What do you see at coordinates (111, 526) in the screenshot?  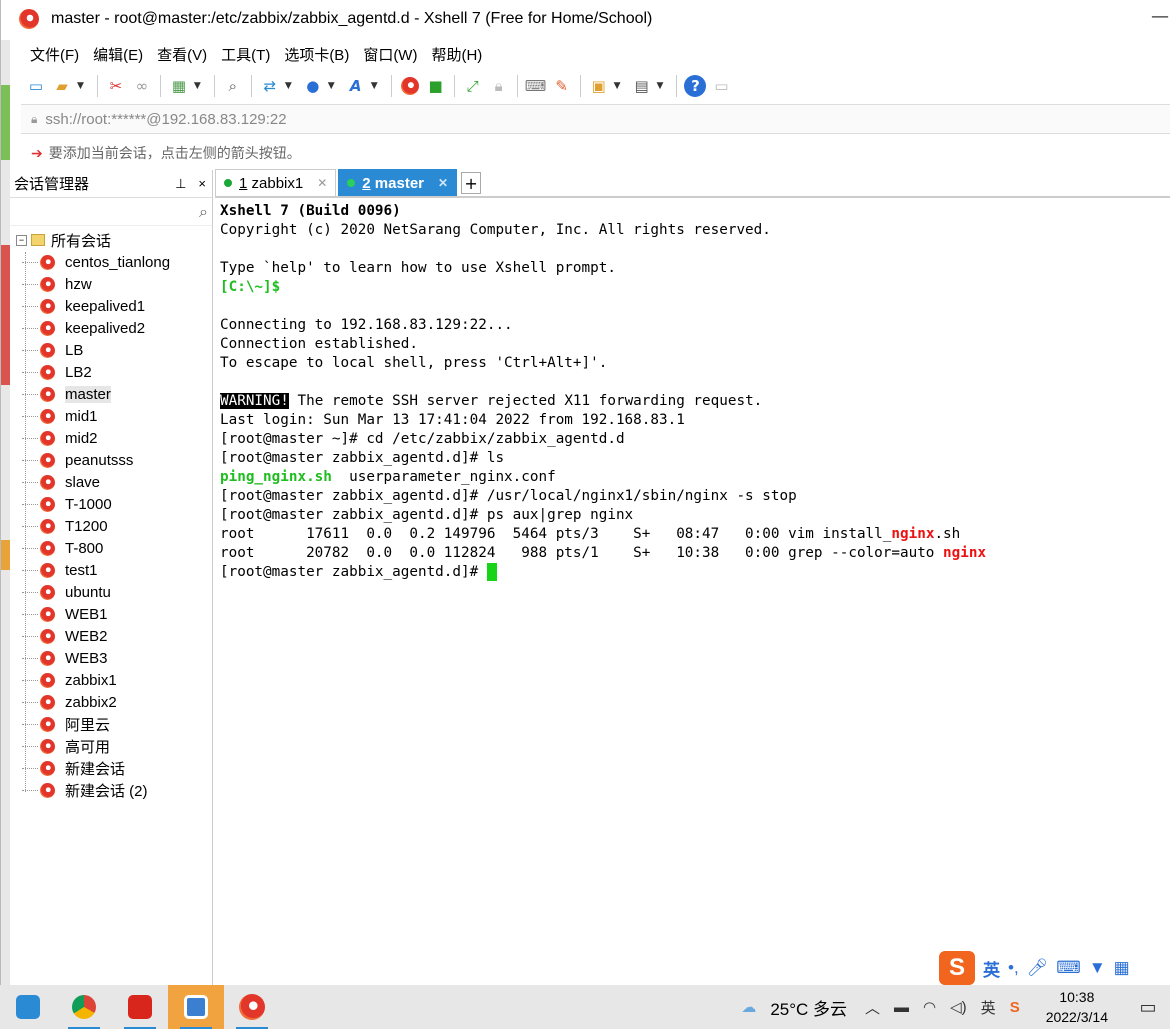 I see `session-item: T1200` at bounding box center [111, 526].